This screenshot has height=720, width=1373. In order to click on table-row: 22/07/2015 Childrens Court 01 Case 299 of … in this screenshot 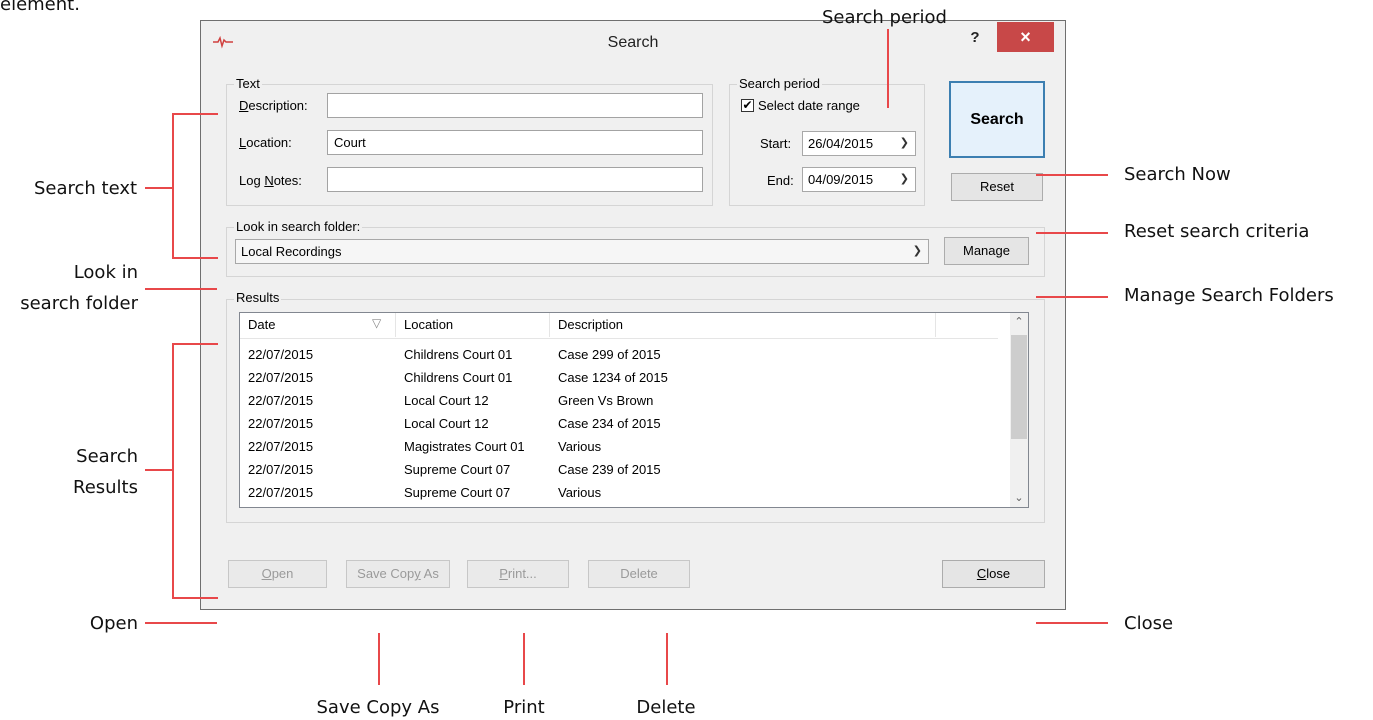, I will do `click(619, 354)`.